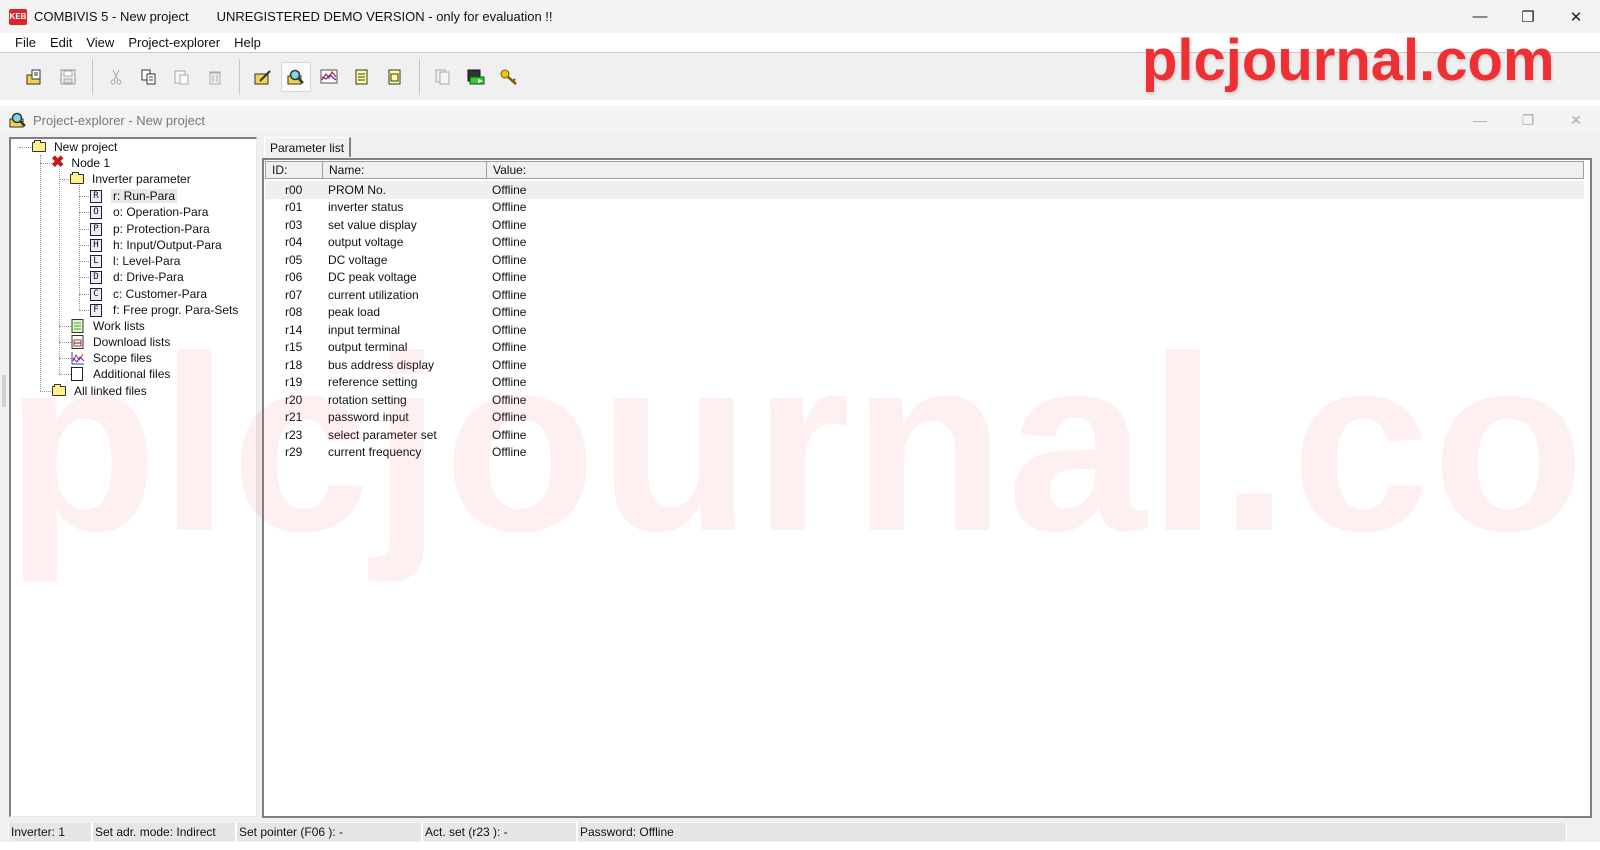 The height and width of the screenshot is (850, 1600). Describe the element at coordinates (165, 310) in the screenshot. I see `tree-item-free-progr-para-sets: F f: Free progr. Para-Sets` at that location.